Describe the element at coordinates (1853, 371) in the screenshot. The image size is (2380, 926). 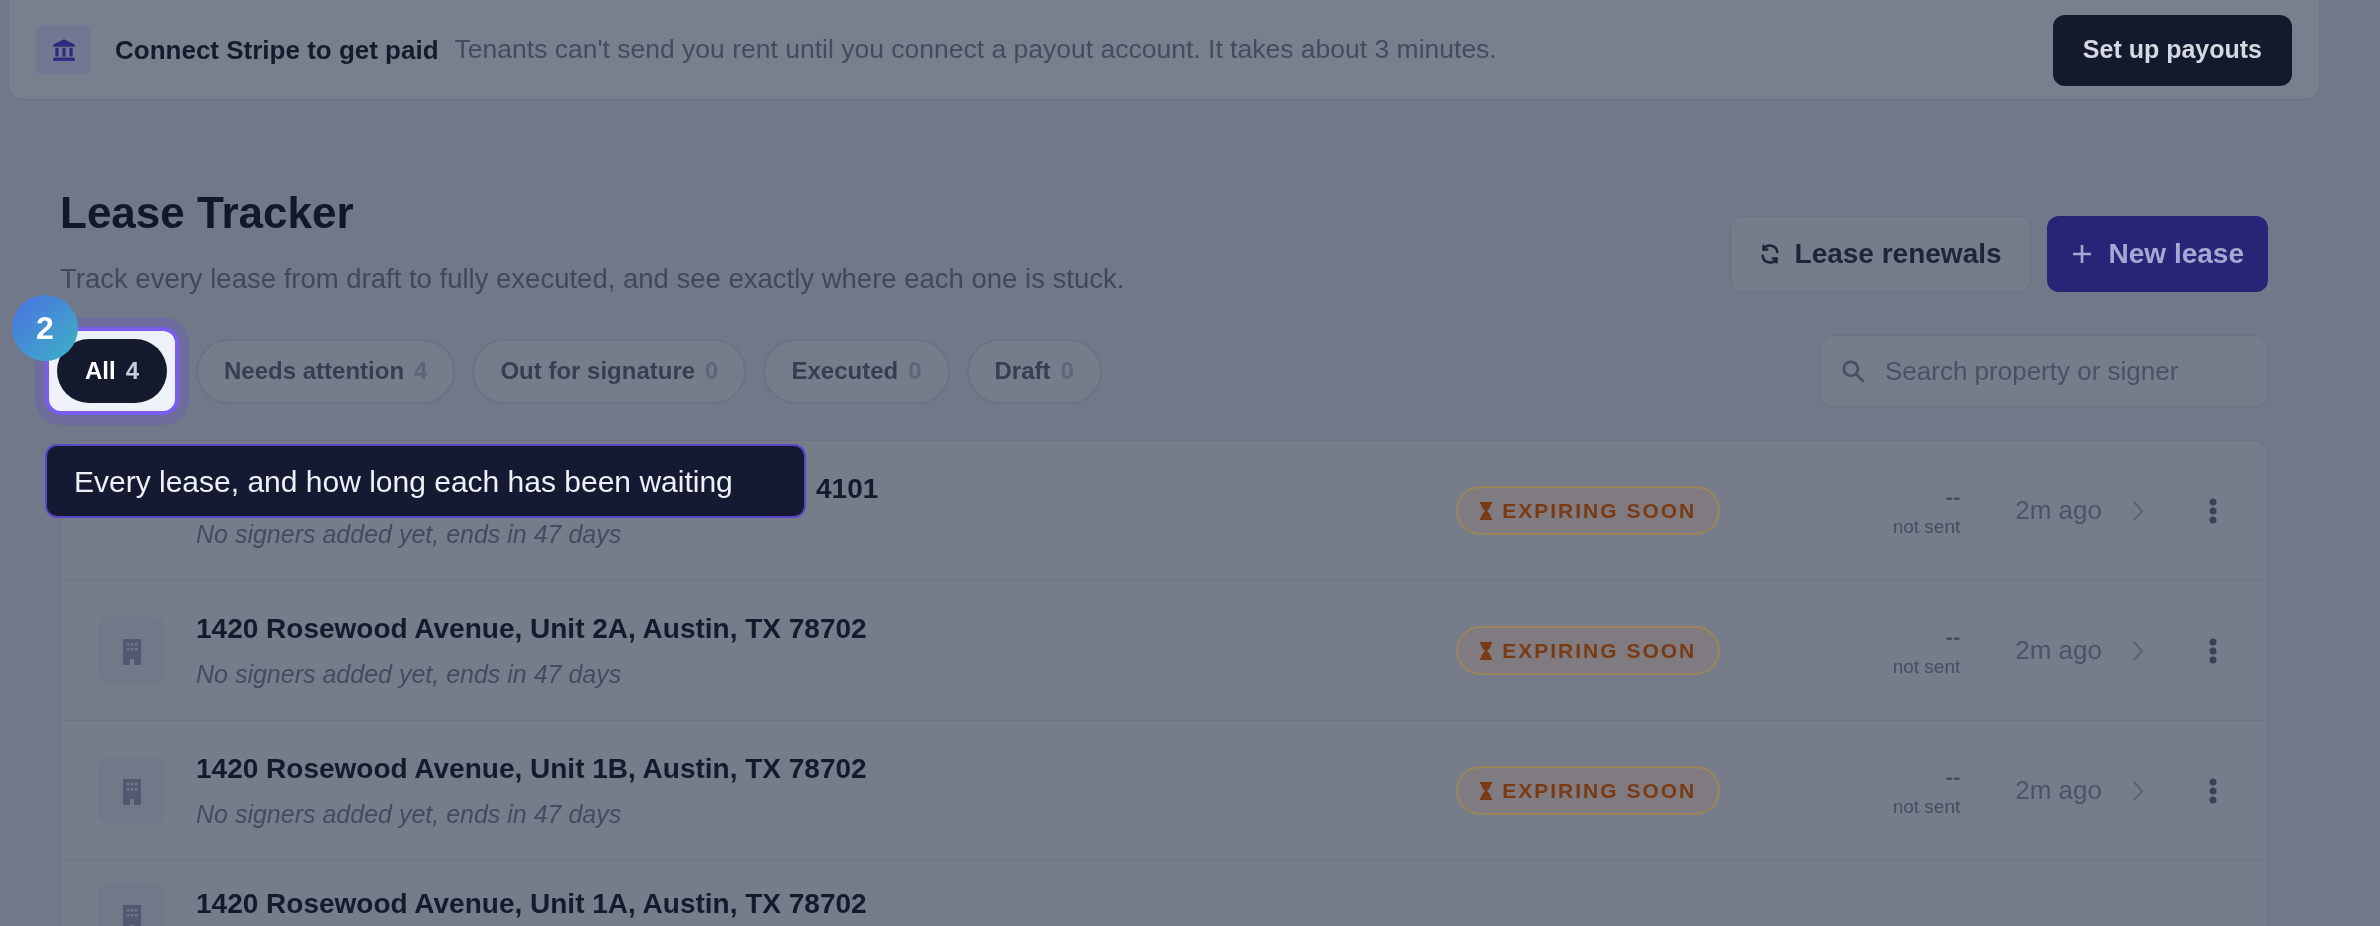
I see `search-icon` at that location.